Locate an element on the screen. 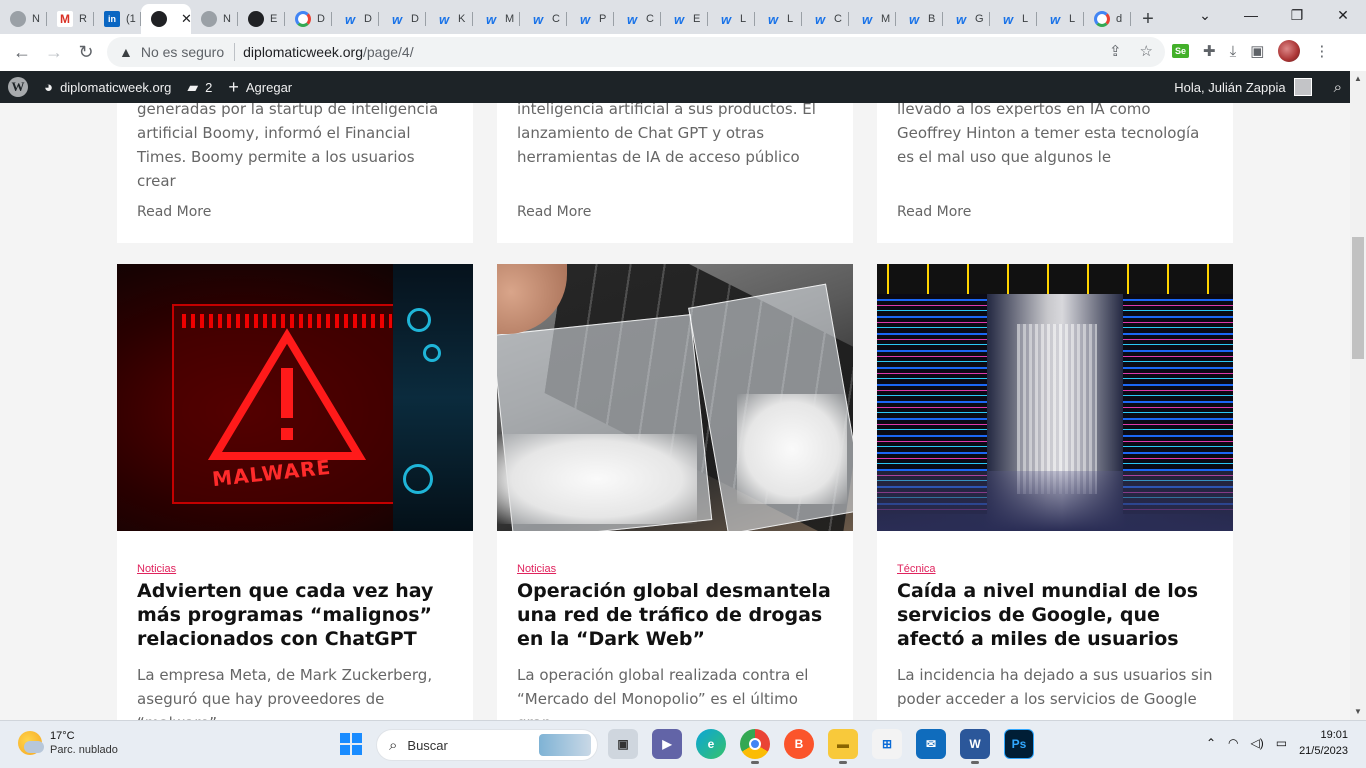 The height and width of the screenshot is (768, 1366). browser-tab: E is located at coordinates (261, 19).